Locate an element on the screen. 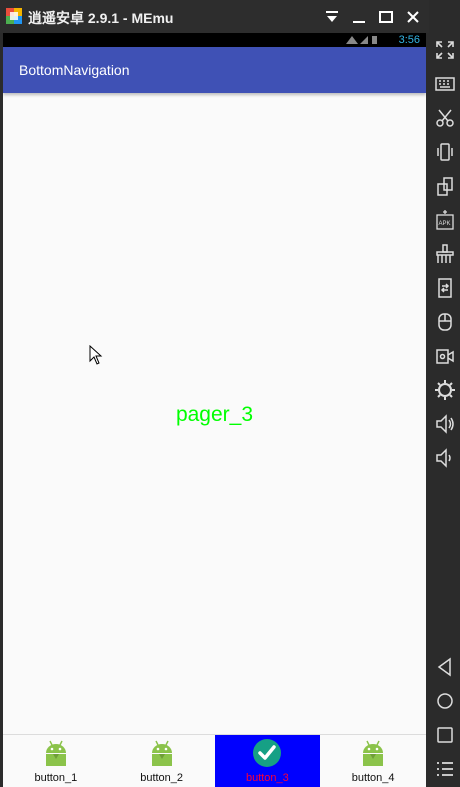 Image resolution: width=460 pixels, height=787 pixels. scissors-button is located at coordinates (445, 118).